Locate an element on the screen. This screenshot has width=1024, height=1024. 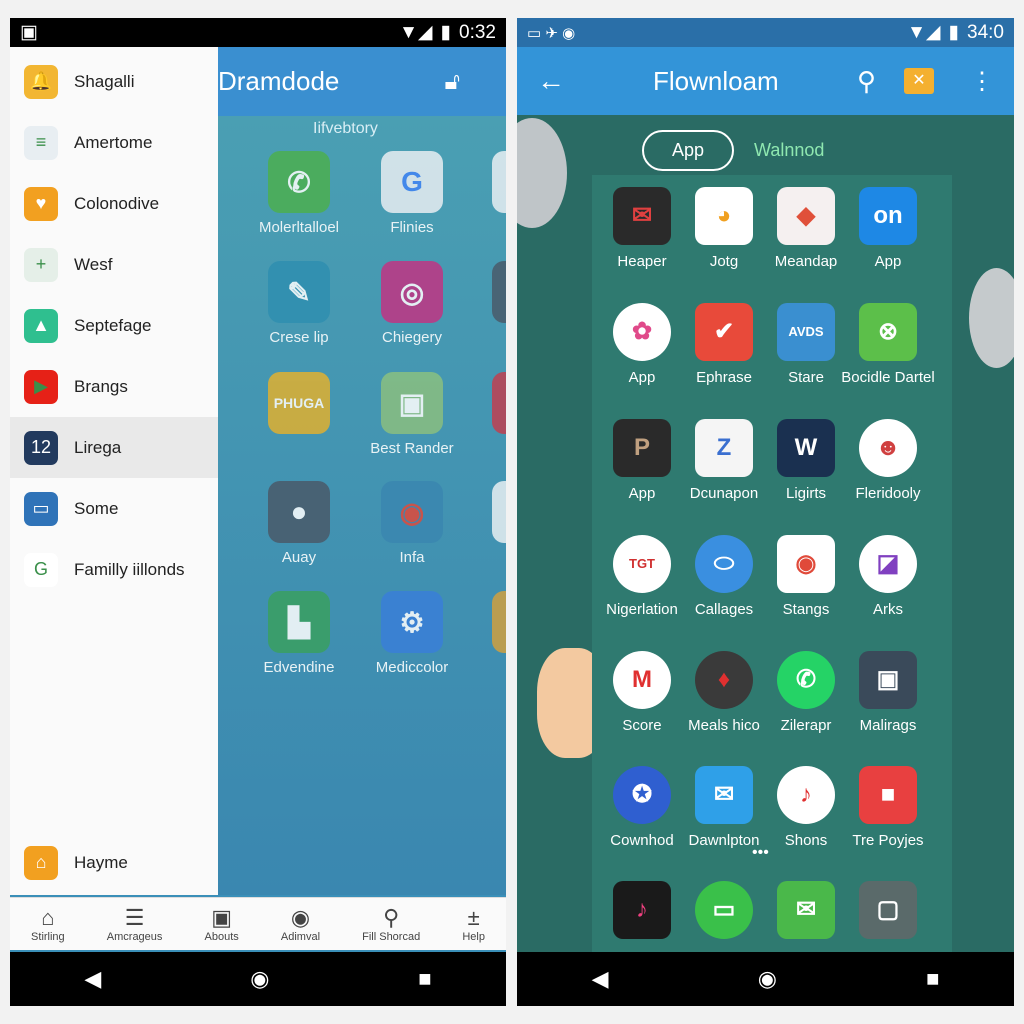
drawer-item-brangs: ▶ Brangs is located at coordinates (114, 386).